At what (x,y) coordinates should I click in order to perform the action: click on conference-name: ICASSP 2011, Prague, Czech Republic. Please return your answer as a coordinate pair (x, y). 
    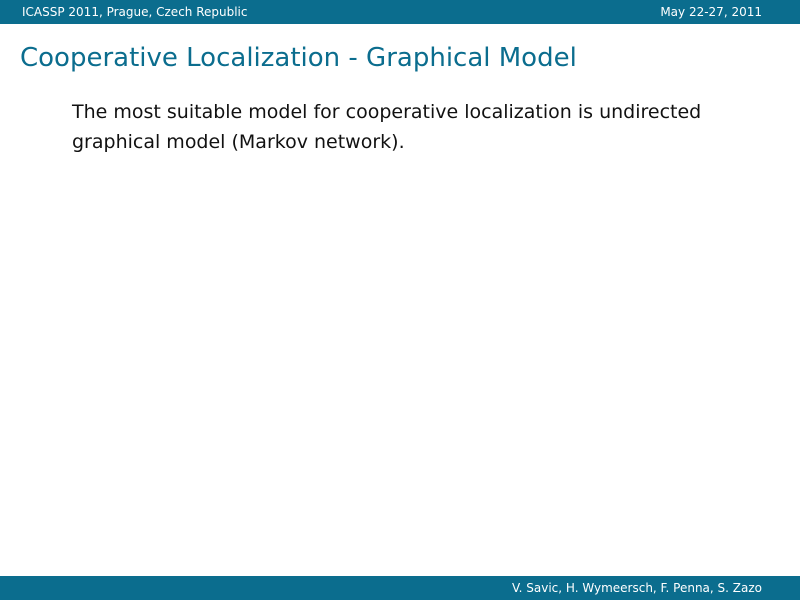
    Looking at the image, I should click on (135, 12).